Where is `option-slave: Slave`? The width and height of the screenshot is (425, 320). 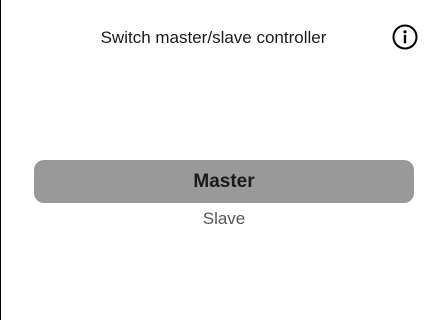 option-slave: Slave is located at coordinates (224, 219).